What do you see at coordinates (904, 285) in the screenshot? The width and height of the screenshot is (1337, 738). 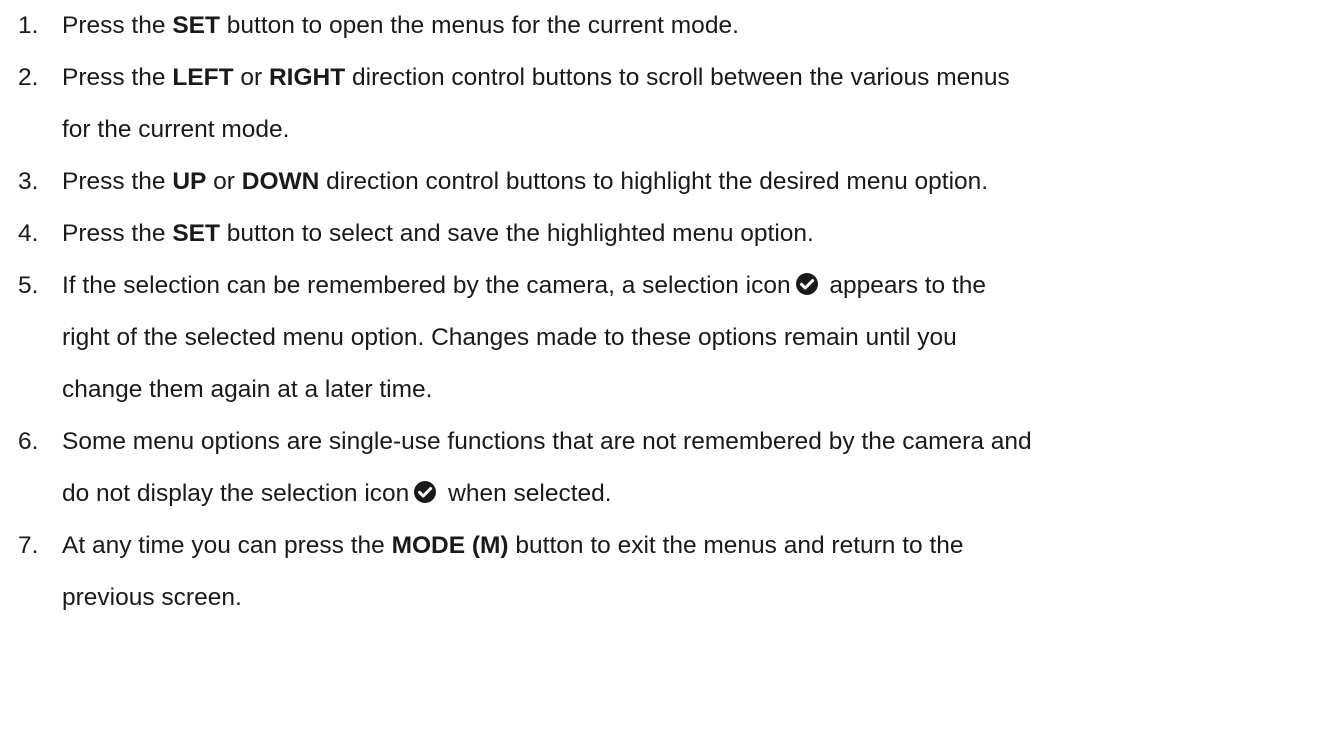 I see `step-text: appears to the` at bounding box center [904, 285].